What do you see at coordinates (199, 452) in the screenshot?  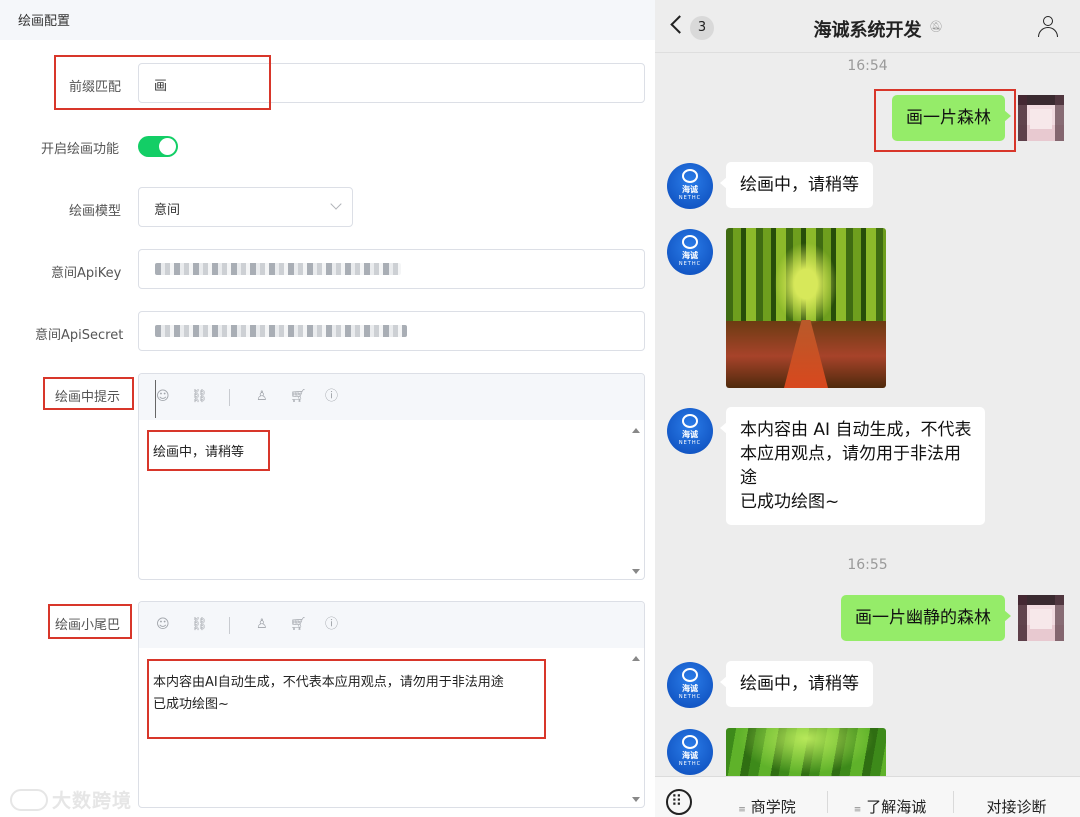 I see `drawing-tip-text: 绘画中，请稍等` at bounding box center [199, 452].